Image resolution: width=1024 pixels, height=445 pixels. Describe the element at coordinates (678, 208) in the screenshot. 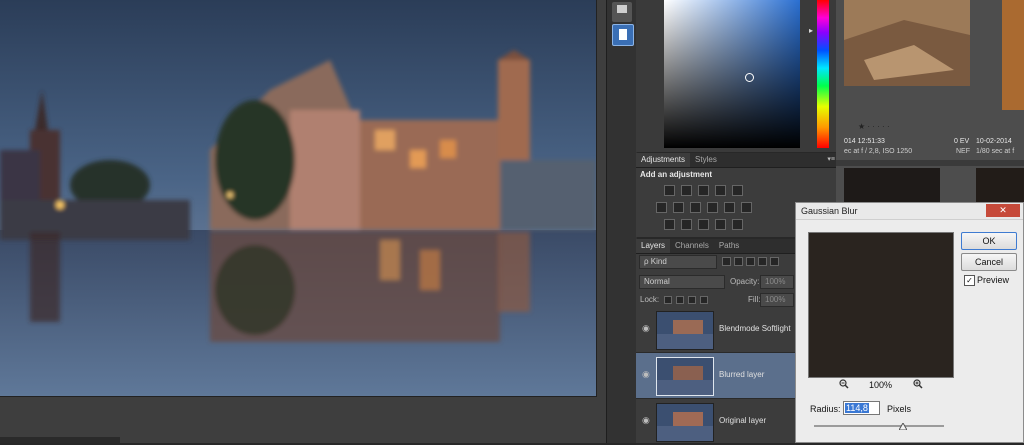

I see `color-balance-icon` at that location.